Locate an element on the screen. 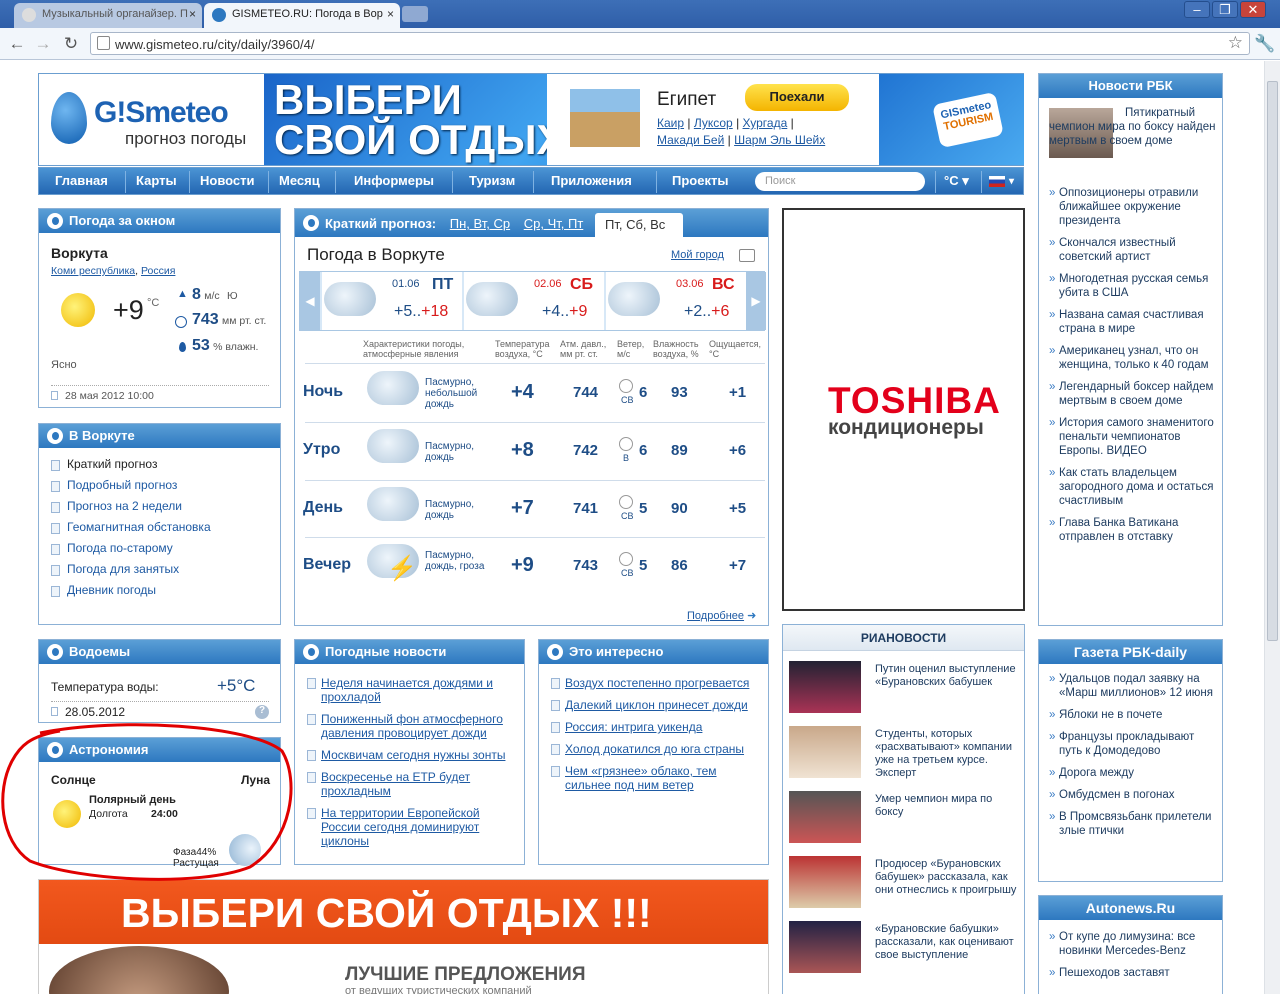 This screenshot has width=1280, height=994. country-link: Россия is located at coordinates (158, 271).